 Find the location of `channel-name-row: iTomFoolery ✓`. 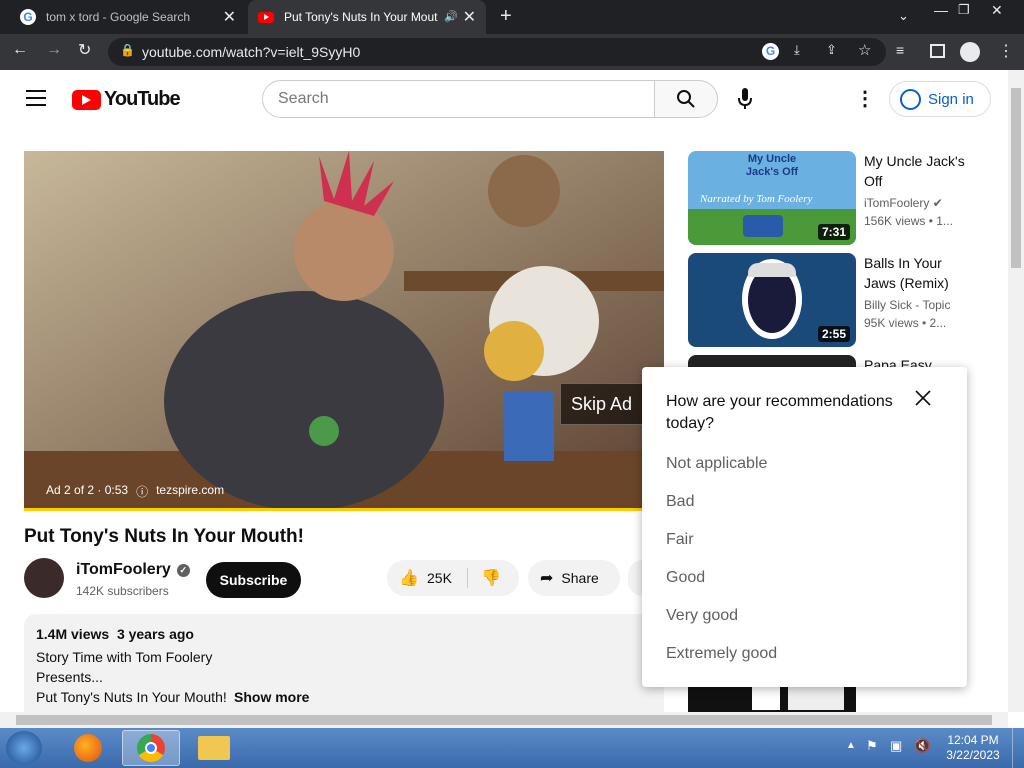

channel-name-row: iTomFoolery ✓ is located at coordinates (133, 570).